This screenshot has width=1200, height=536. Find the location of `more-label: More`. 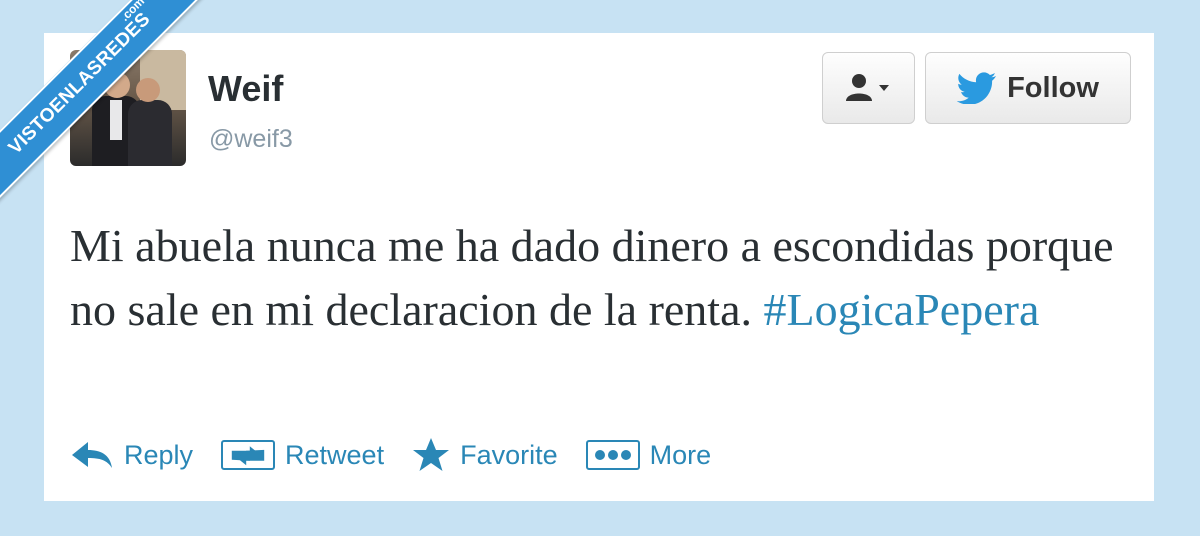

more-label: More is located at coordinates (680, 454).